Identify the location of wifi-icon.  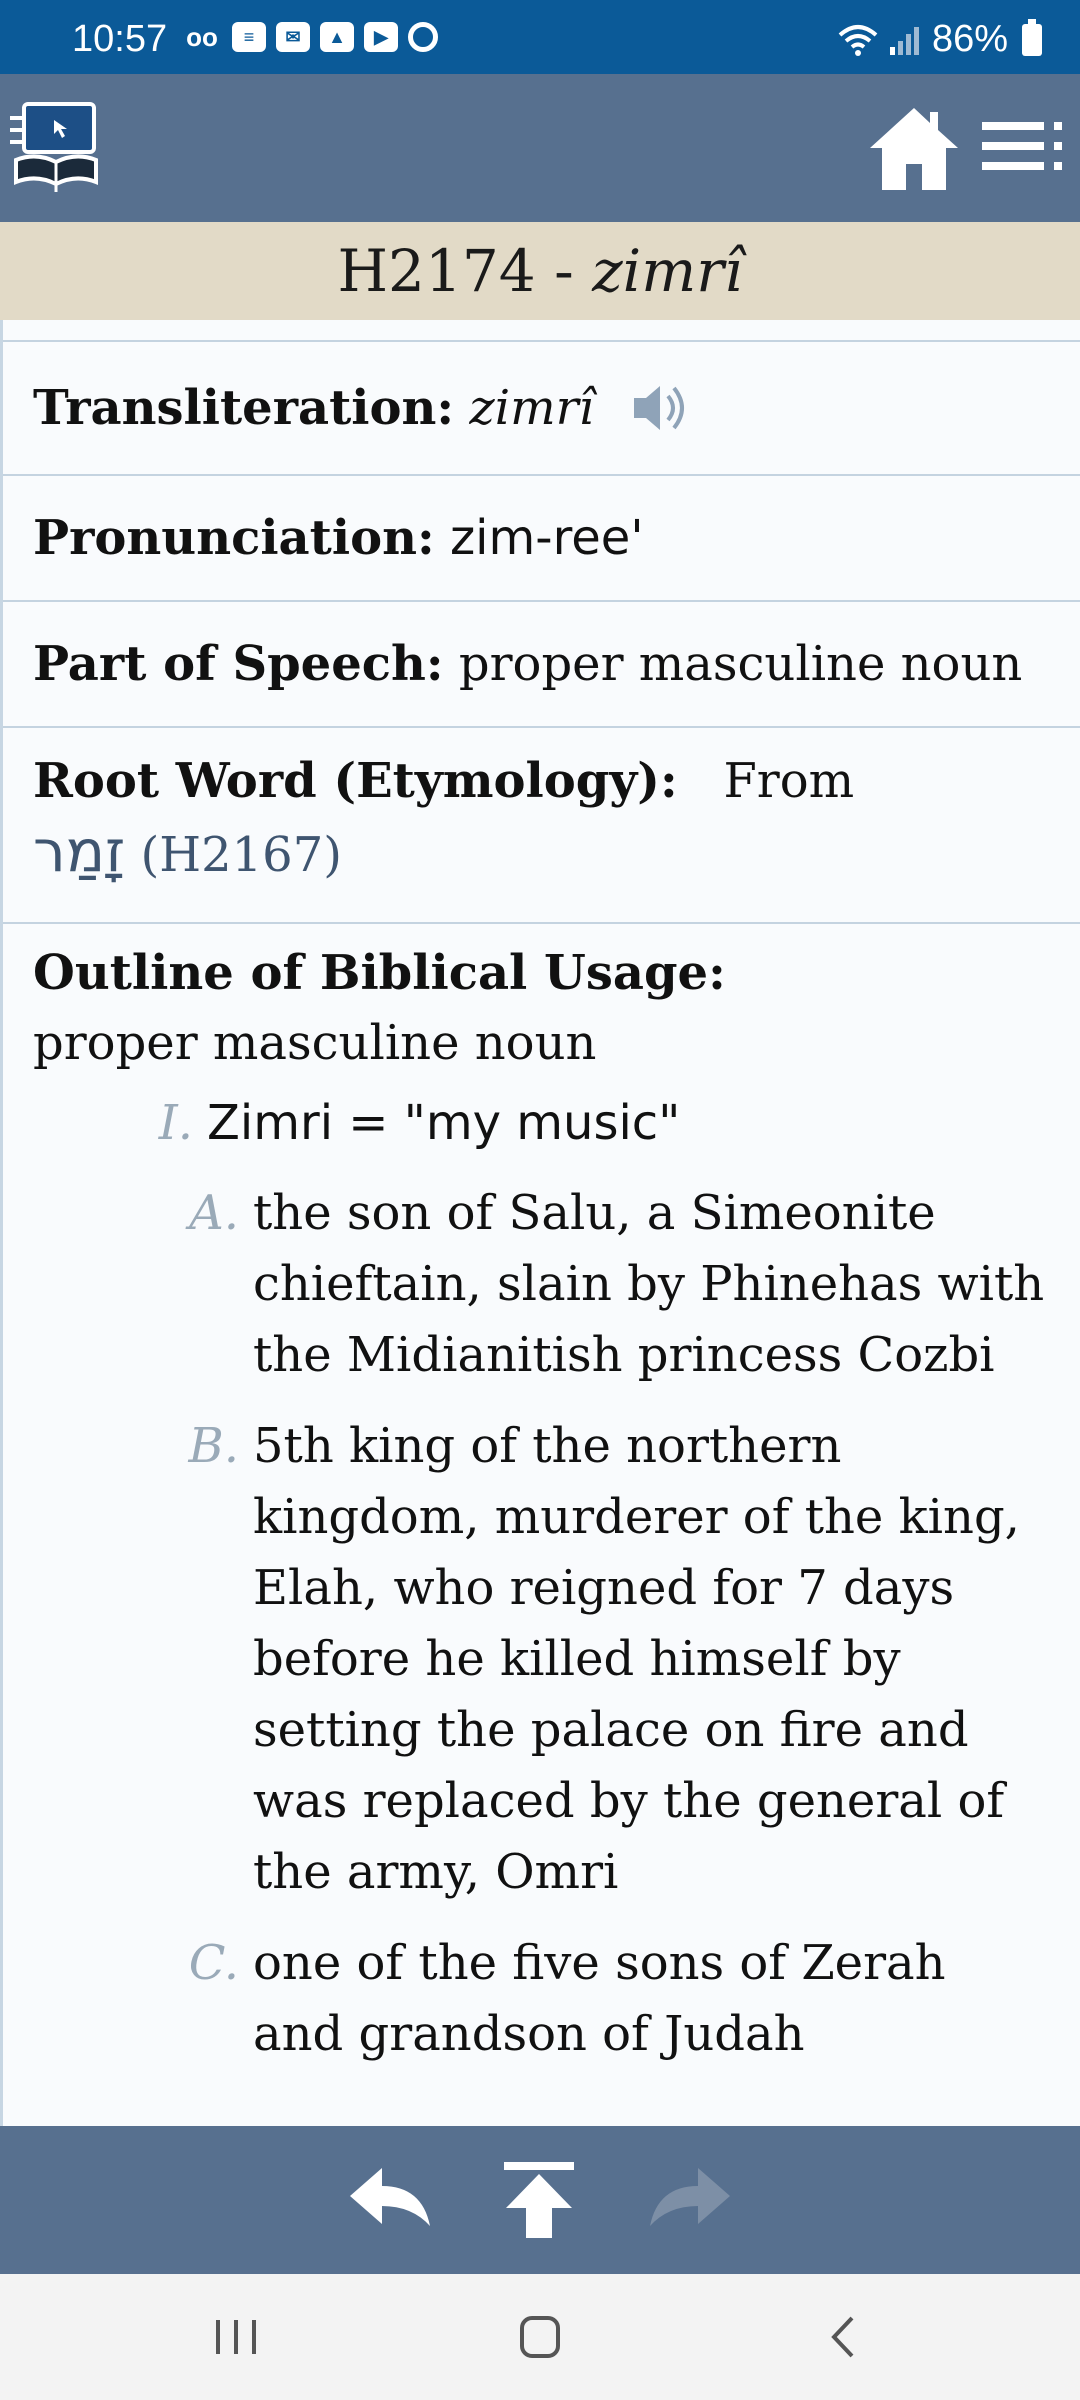
(858, 40).